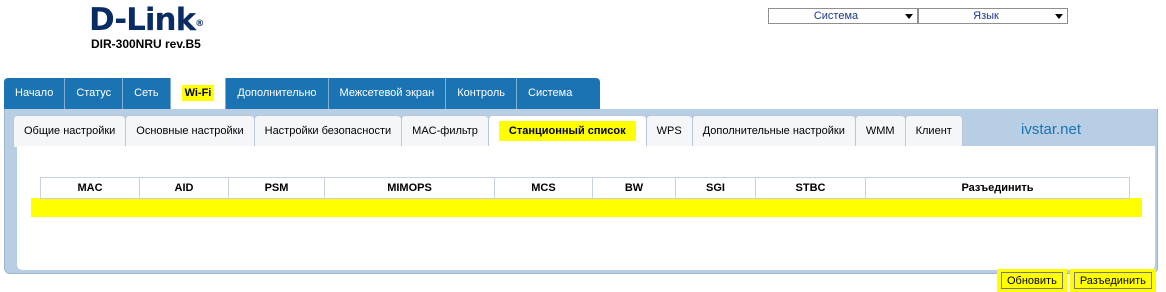 This screenshot has height=292, width=1166. Describe the element at coordinates (409, 188) in the screenshot. I see `col-mimops: MIMOPS` at that location.